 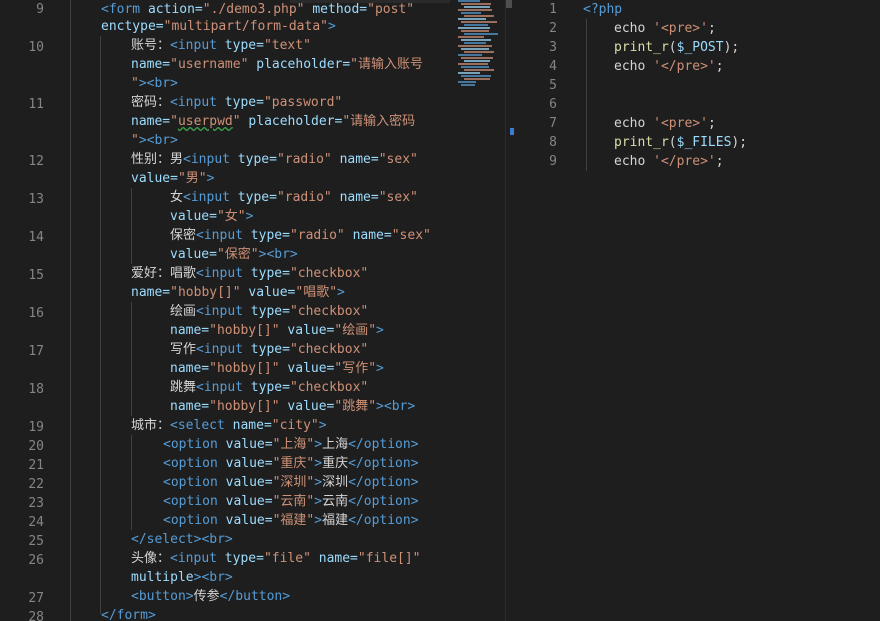 I want to click on code-line: <option value="深圳">深圳</option>, so click(x=252, y=482).